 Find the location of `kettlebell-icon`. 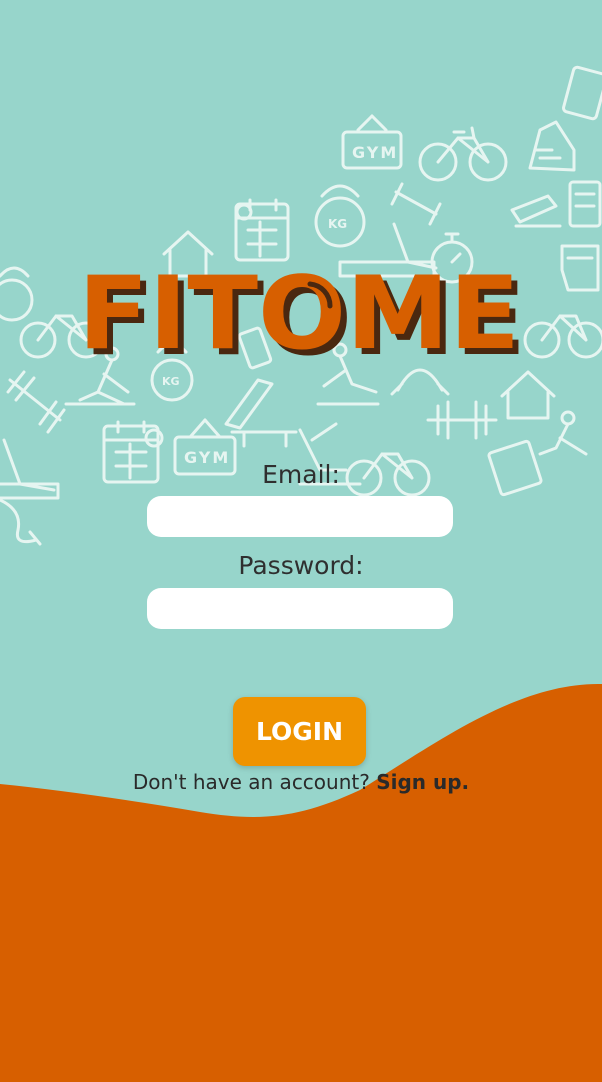

kettlebell-icon is located at coordinates (17, 294).